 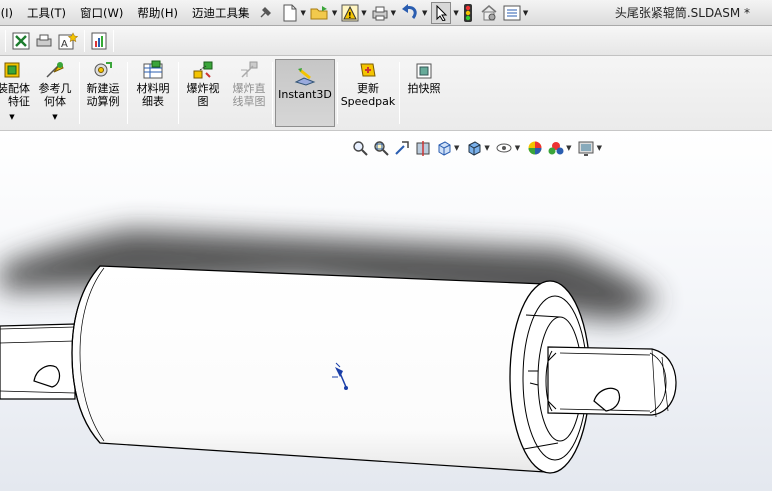 What do you see at coordinates (368, 70) in the screenshot?
I see `speedpak-icon` at bounding box center [368, 70].